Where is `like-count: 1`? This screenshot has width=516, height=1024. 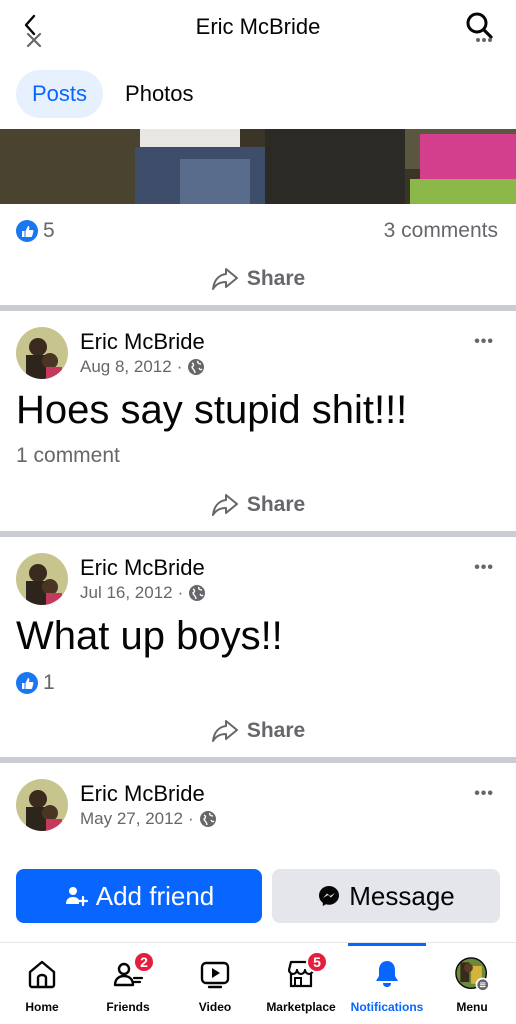 like-count: 1 is located at coordinates (35, 683).